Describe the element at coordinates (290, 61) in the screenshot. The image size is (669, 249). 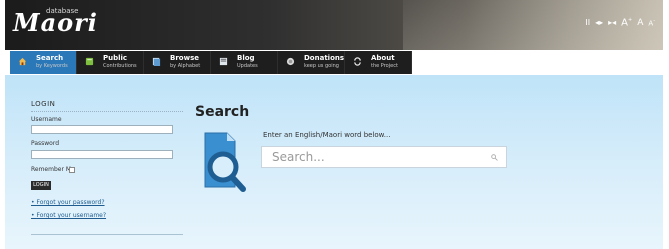
I see `donation-icon` at that location.